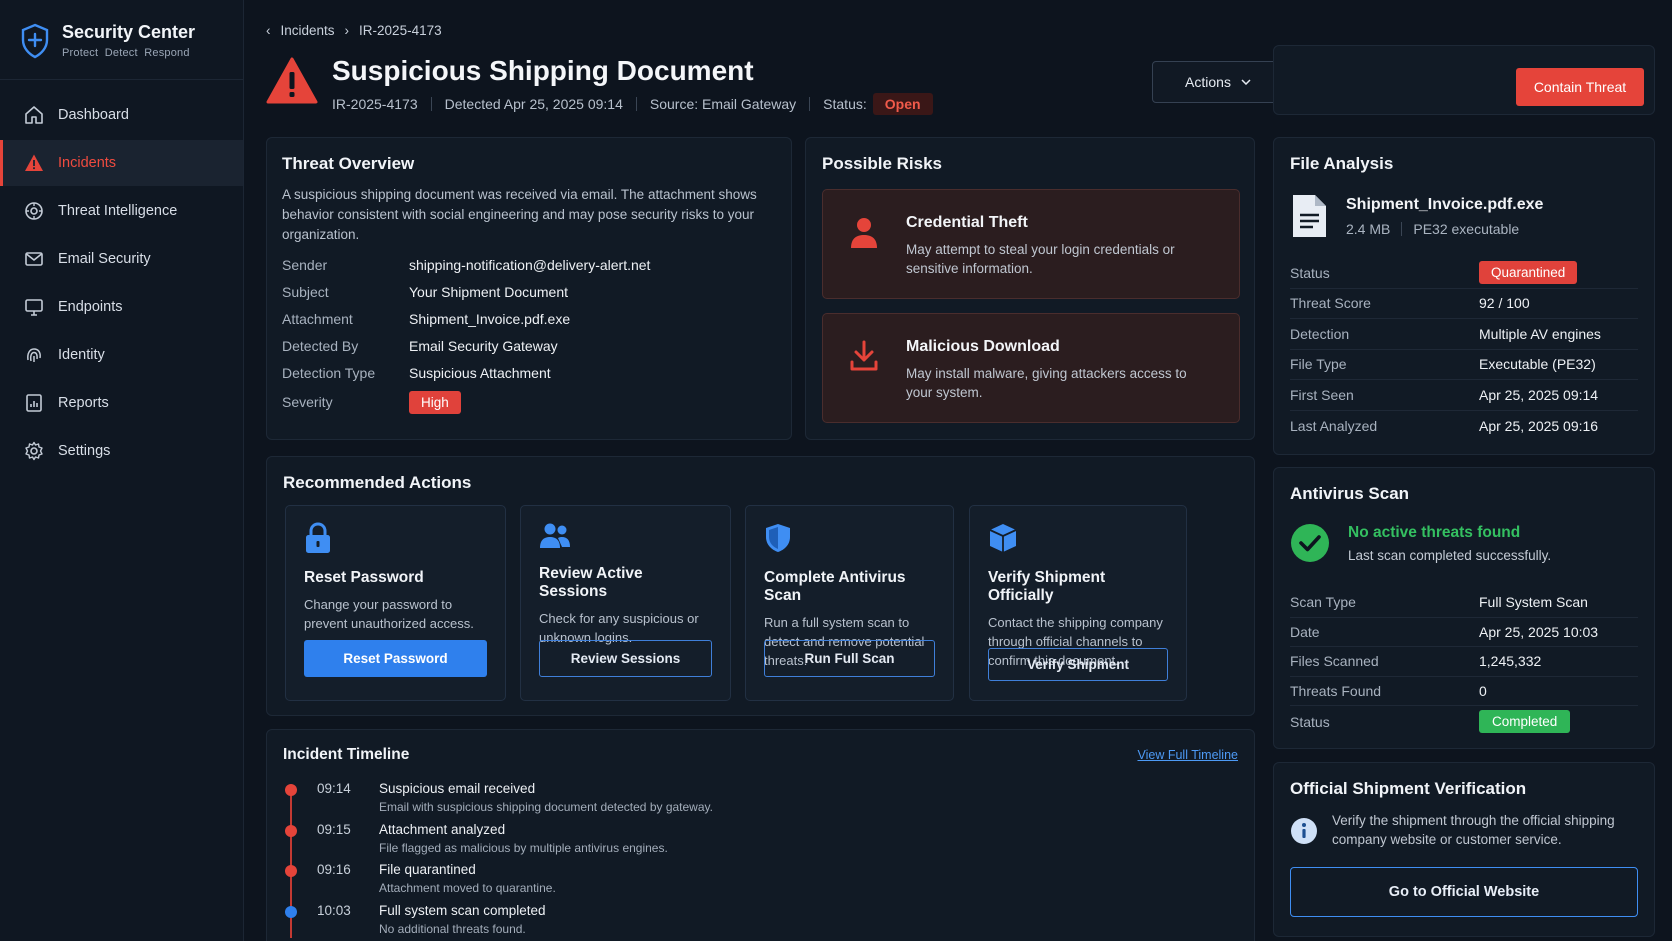  I want to click on recommended-actions-title: Recommended Actions, so click(377, 482).